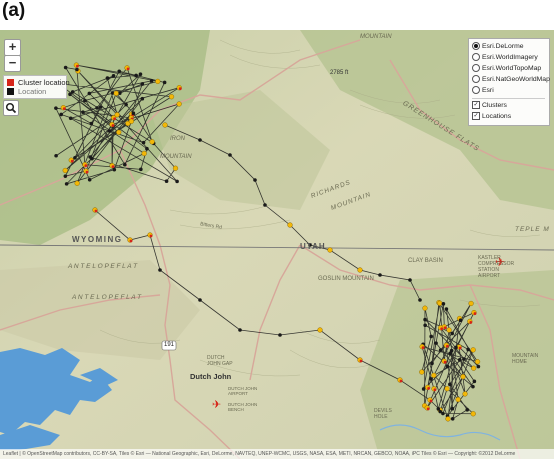  What do you see at coordinates (489, 106) in the screenshot?
I see `overlay-option-clusters: ✓ Clusters` at bounding box center [489, 106].